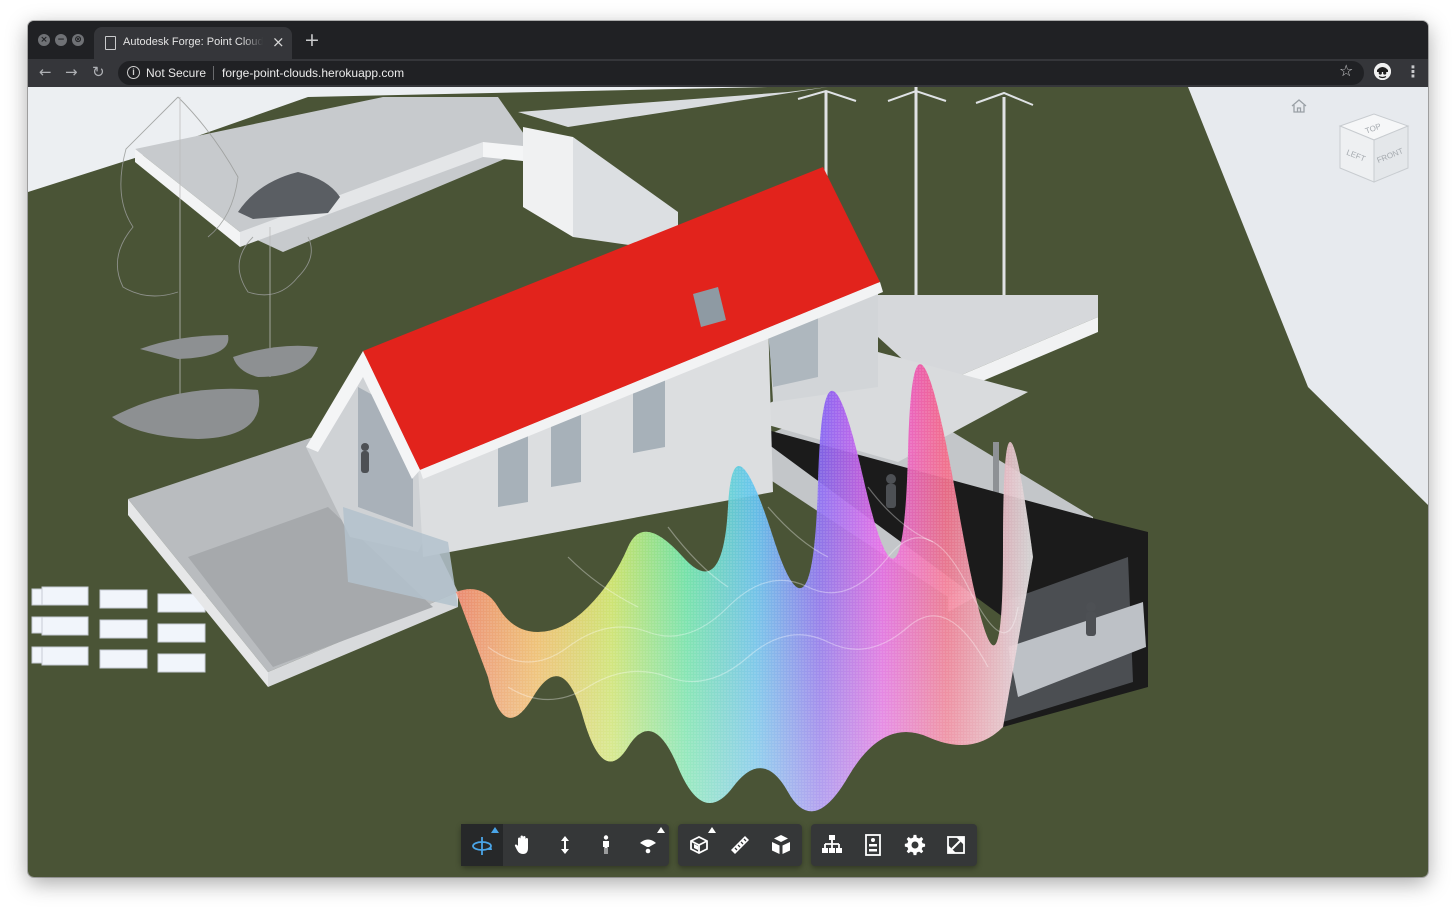  I want to click on camera-tool-button, so click(648, 845).